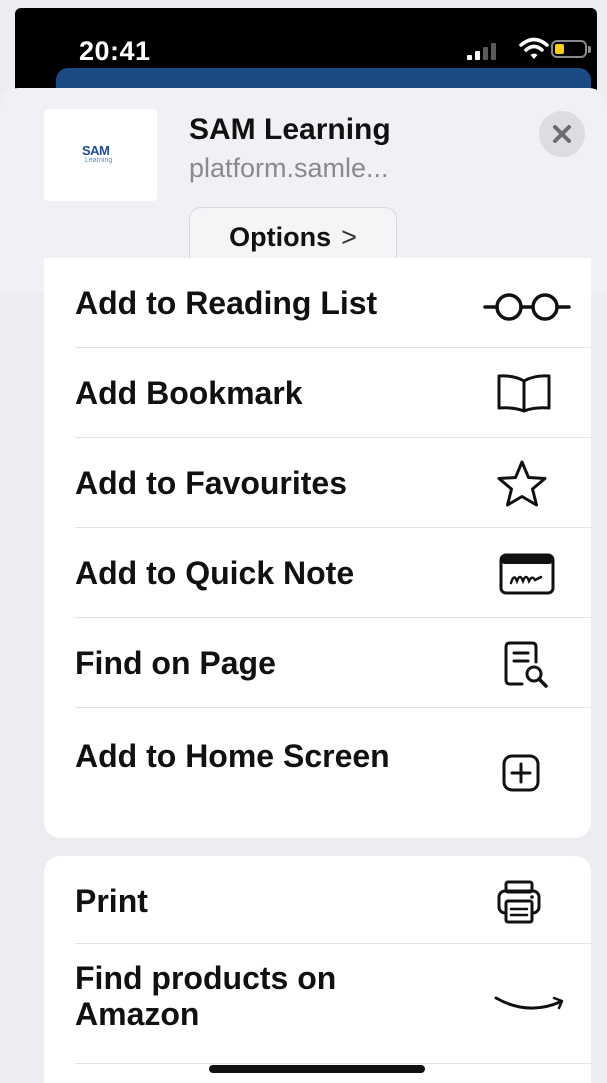  I want to click on site-logo-subtitle: Learning, so click(99, 160).